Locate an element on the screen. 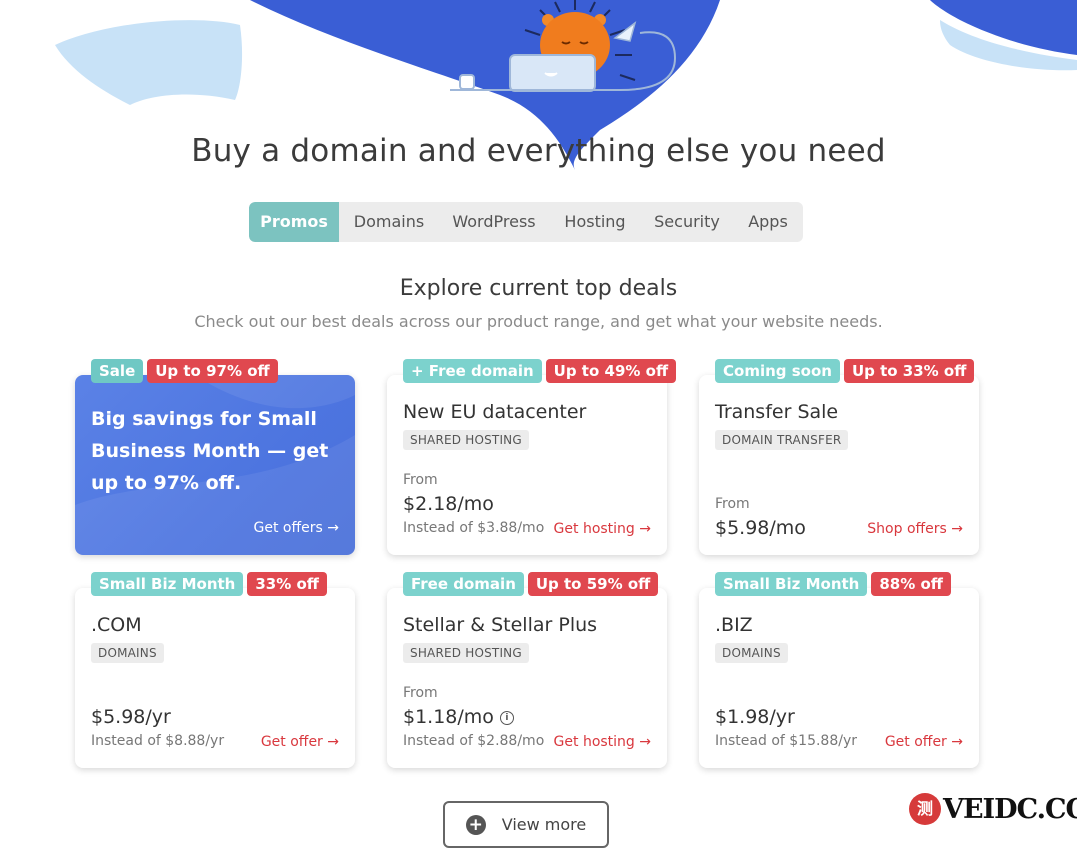 This screenshot has height=854, width=1077. badge-discount: Up to 59% off is located at coordinates (593, 584).